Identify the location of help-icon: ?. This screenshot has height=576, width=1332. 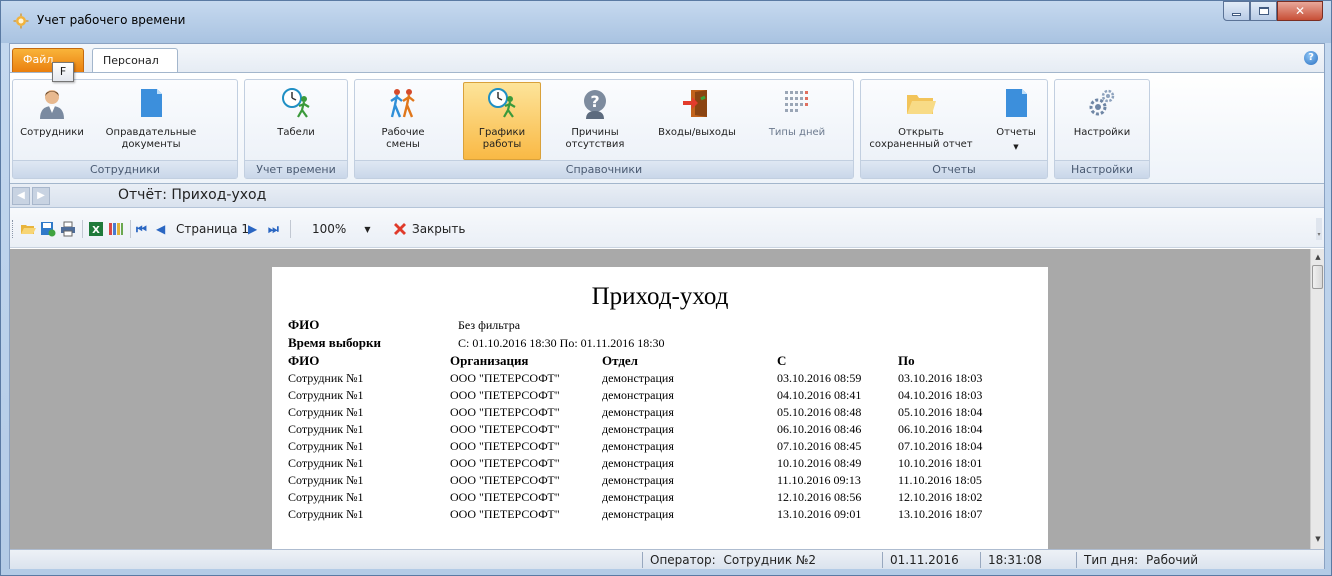
(1311, 58).